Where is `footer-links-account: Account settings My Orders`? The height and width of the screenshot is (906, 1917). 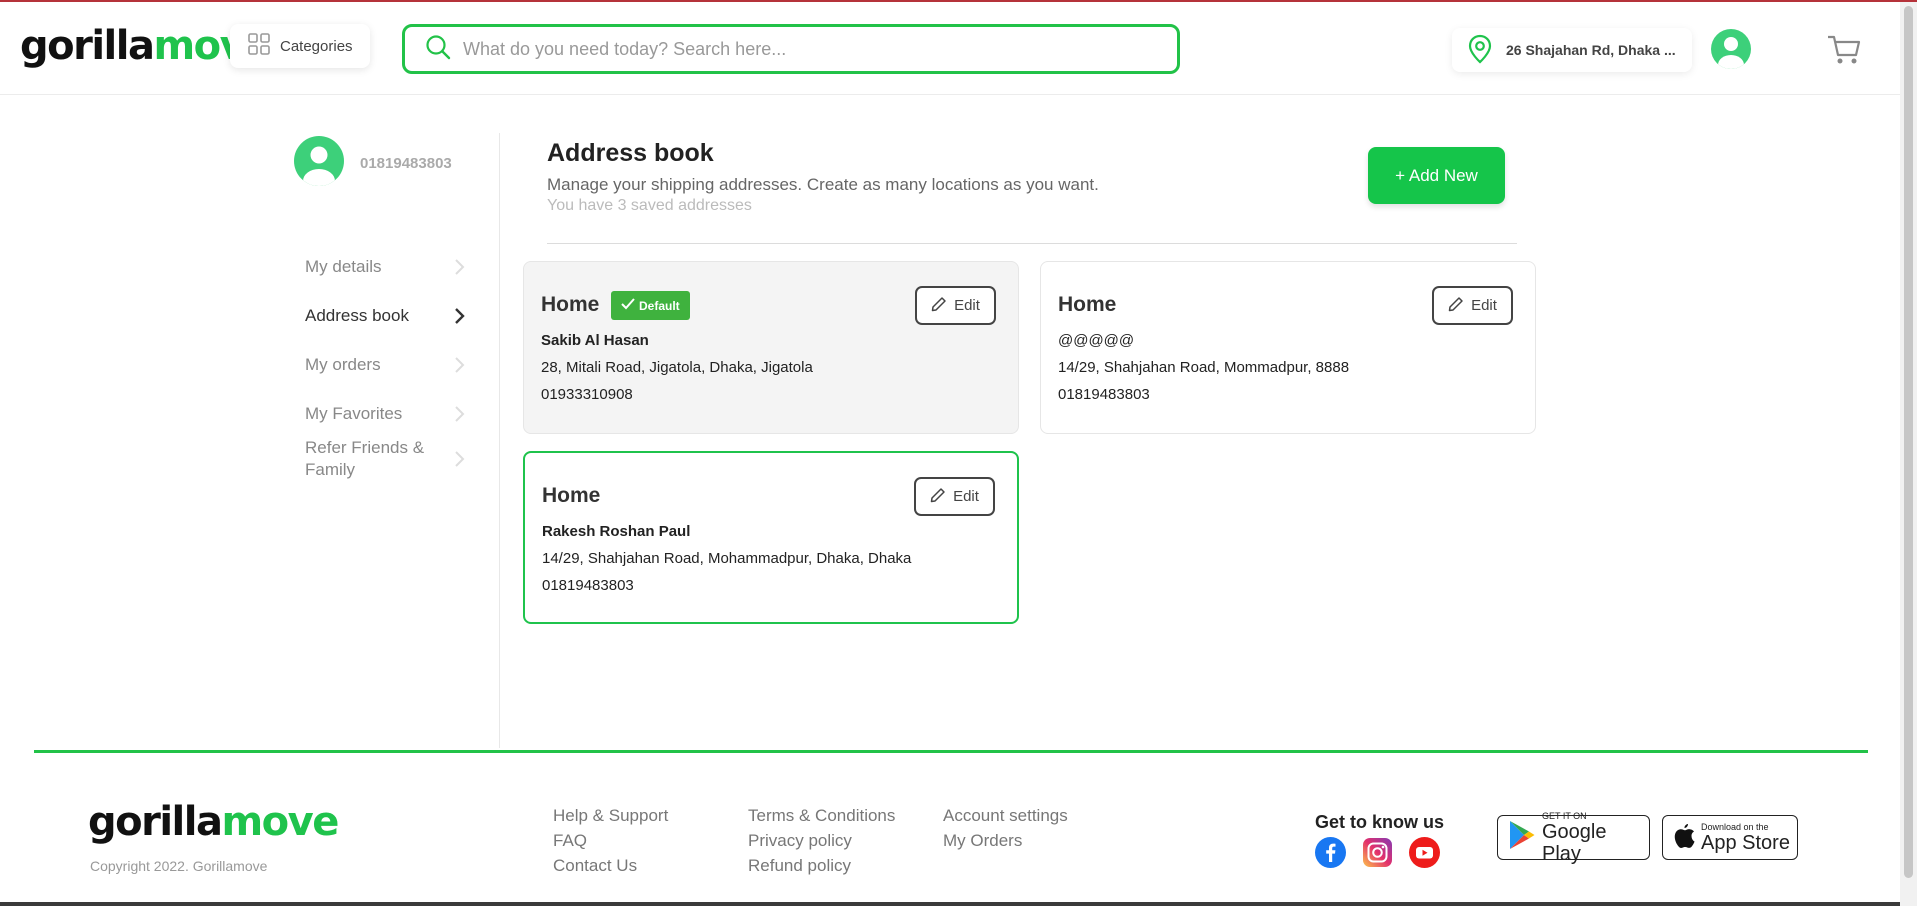 footer-links-account: Account settings My Orders is located at coordinates (1005, 828).